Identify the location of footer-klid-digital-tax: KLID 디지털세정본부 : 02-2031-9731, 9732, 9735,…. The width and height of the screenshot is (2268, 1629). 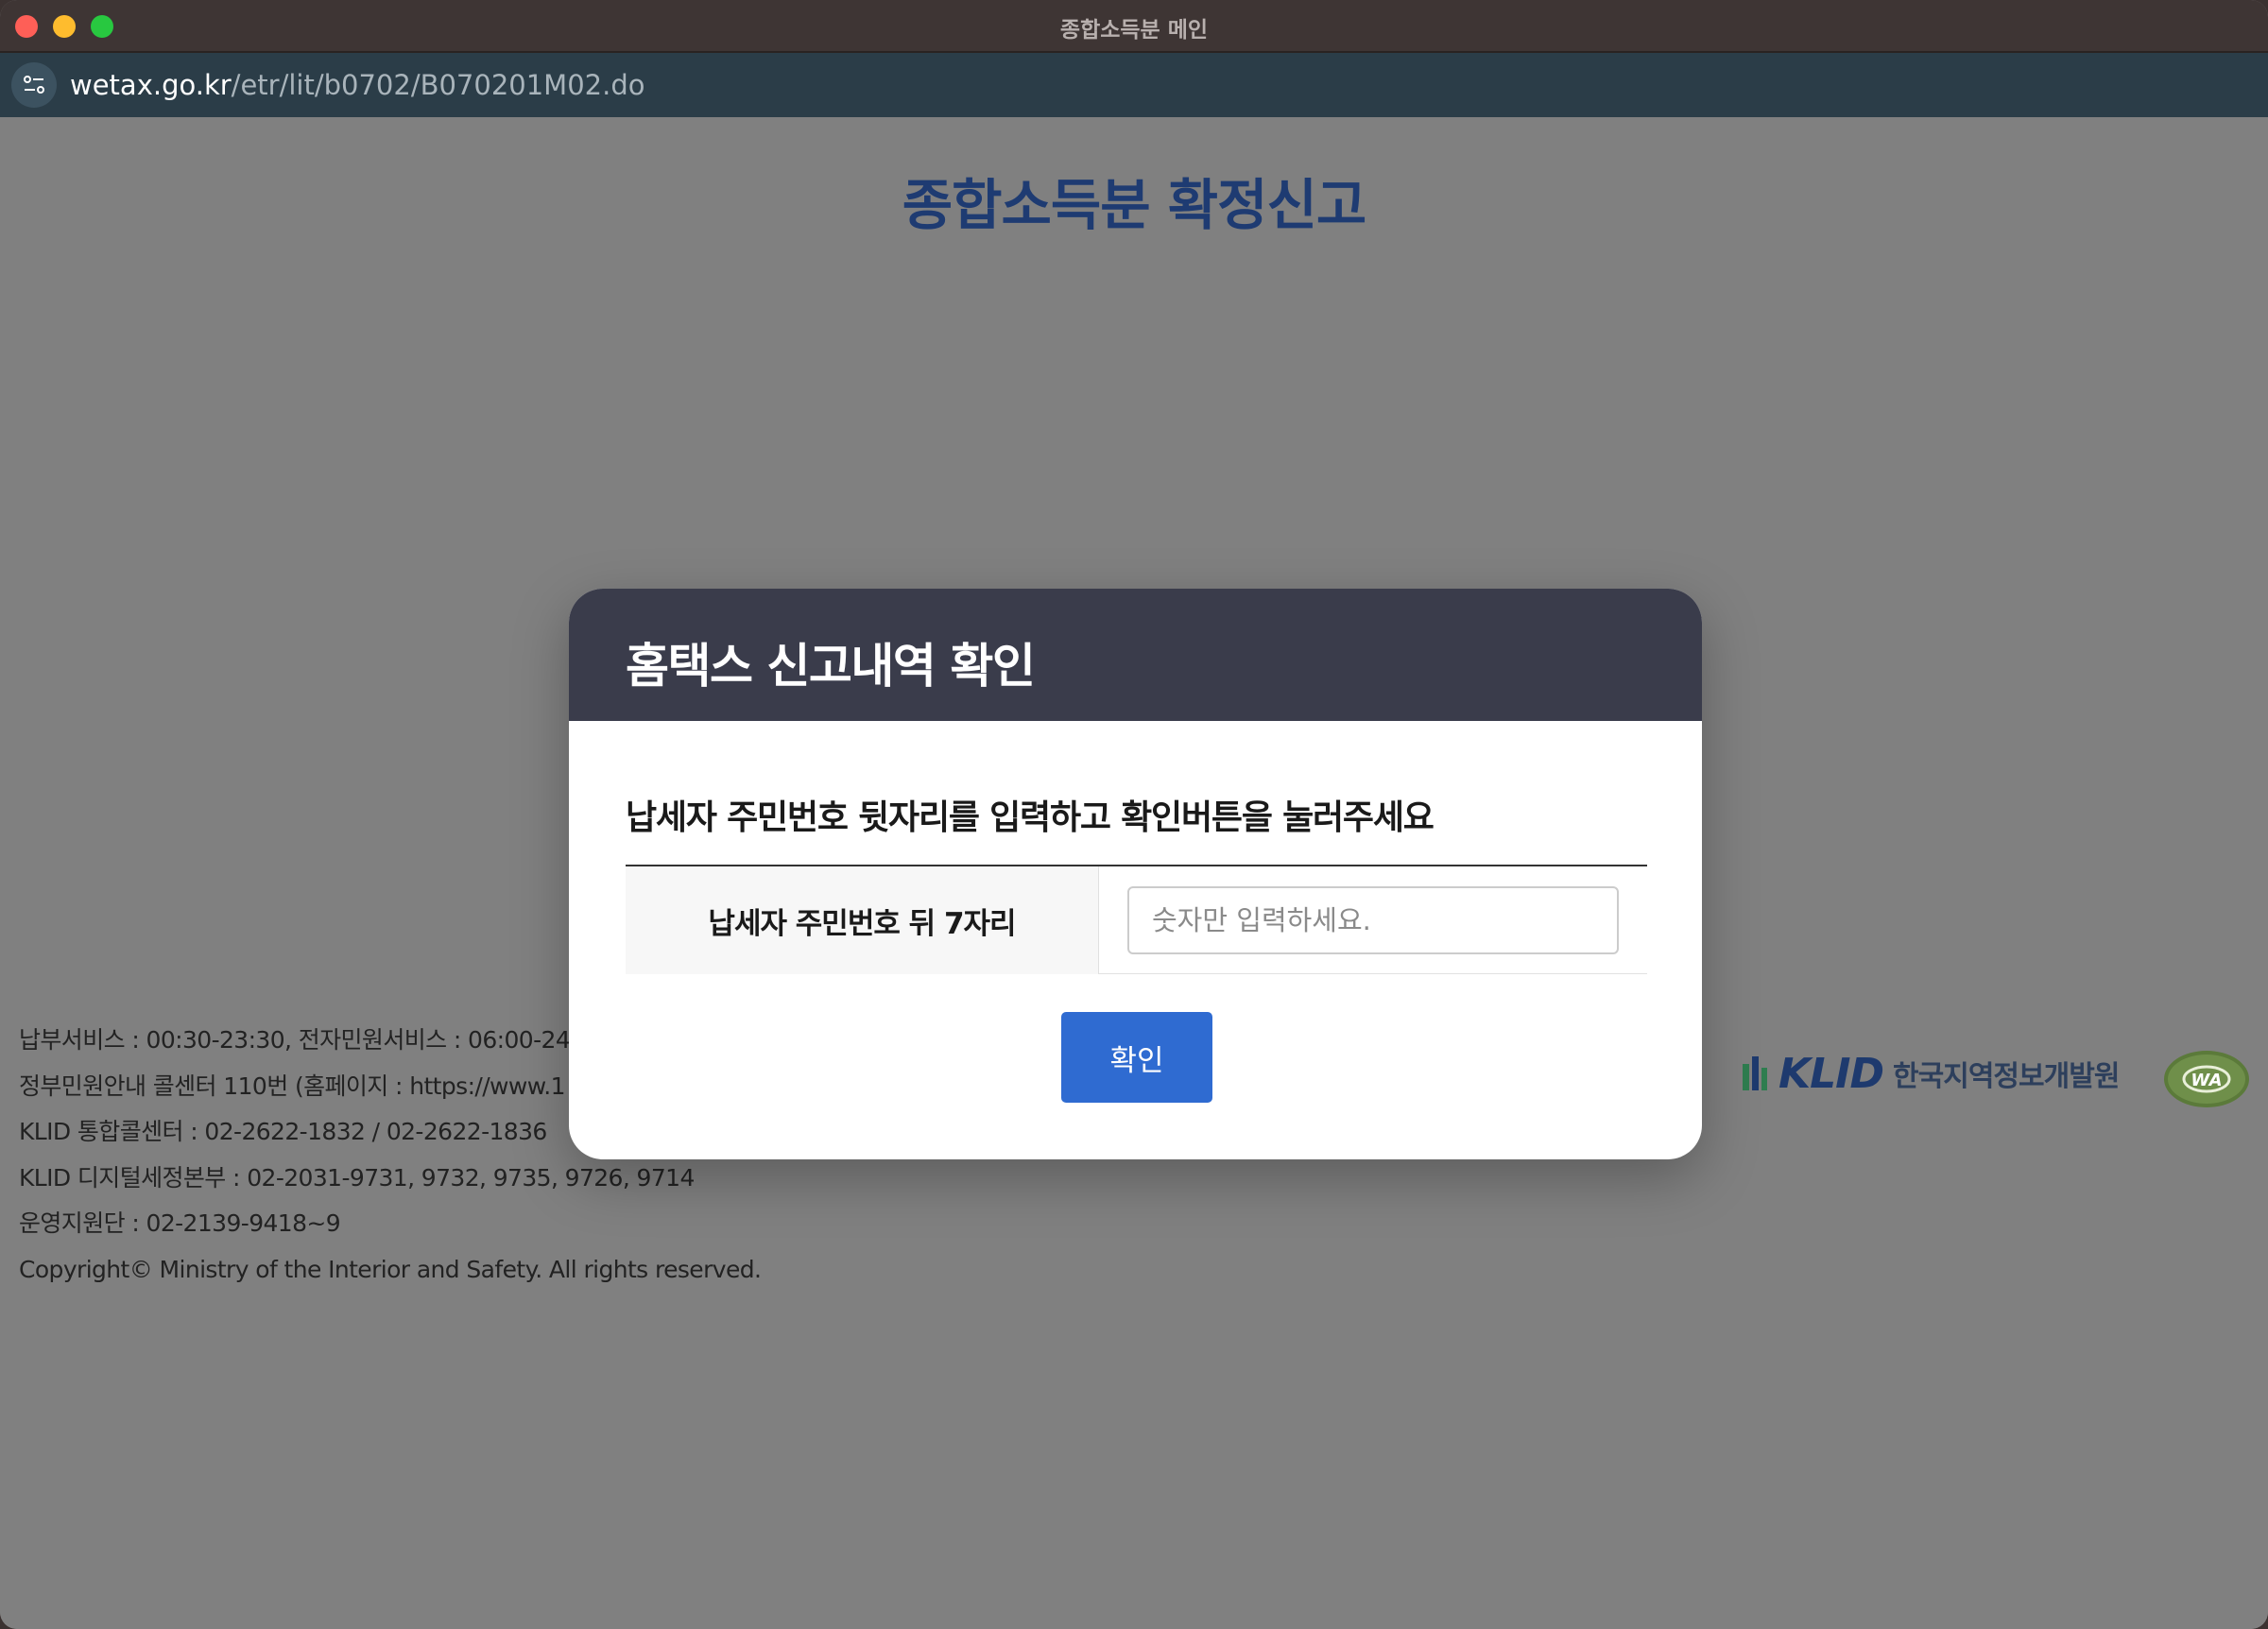
(357, 1177).